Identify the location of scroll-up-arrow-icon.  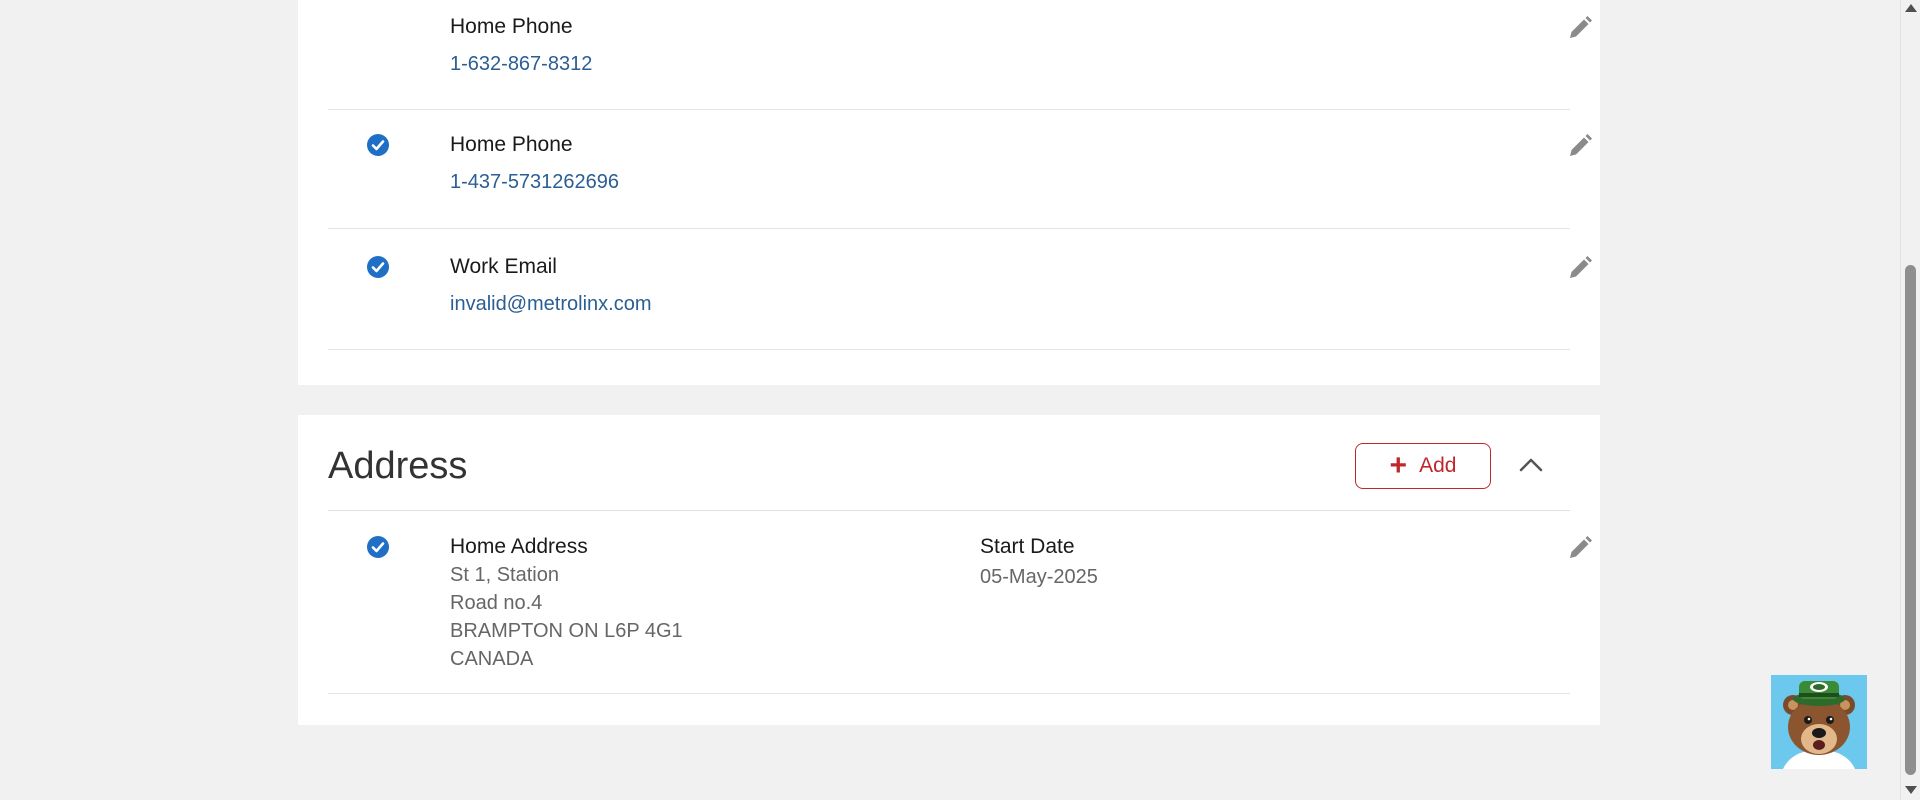
(1911, 8).